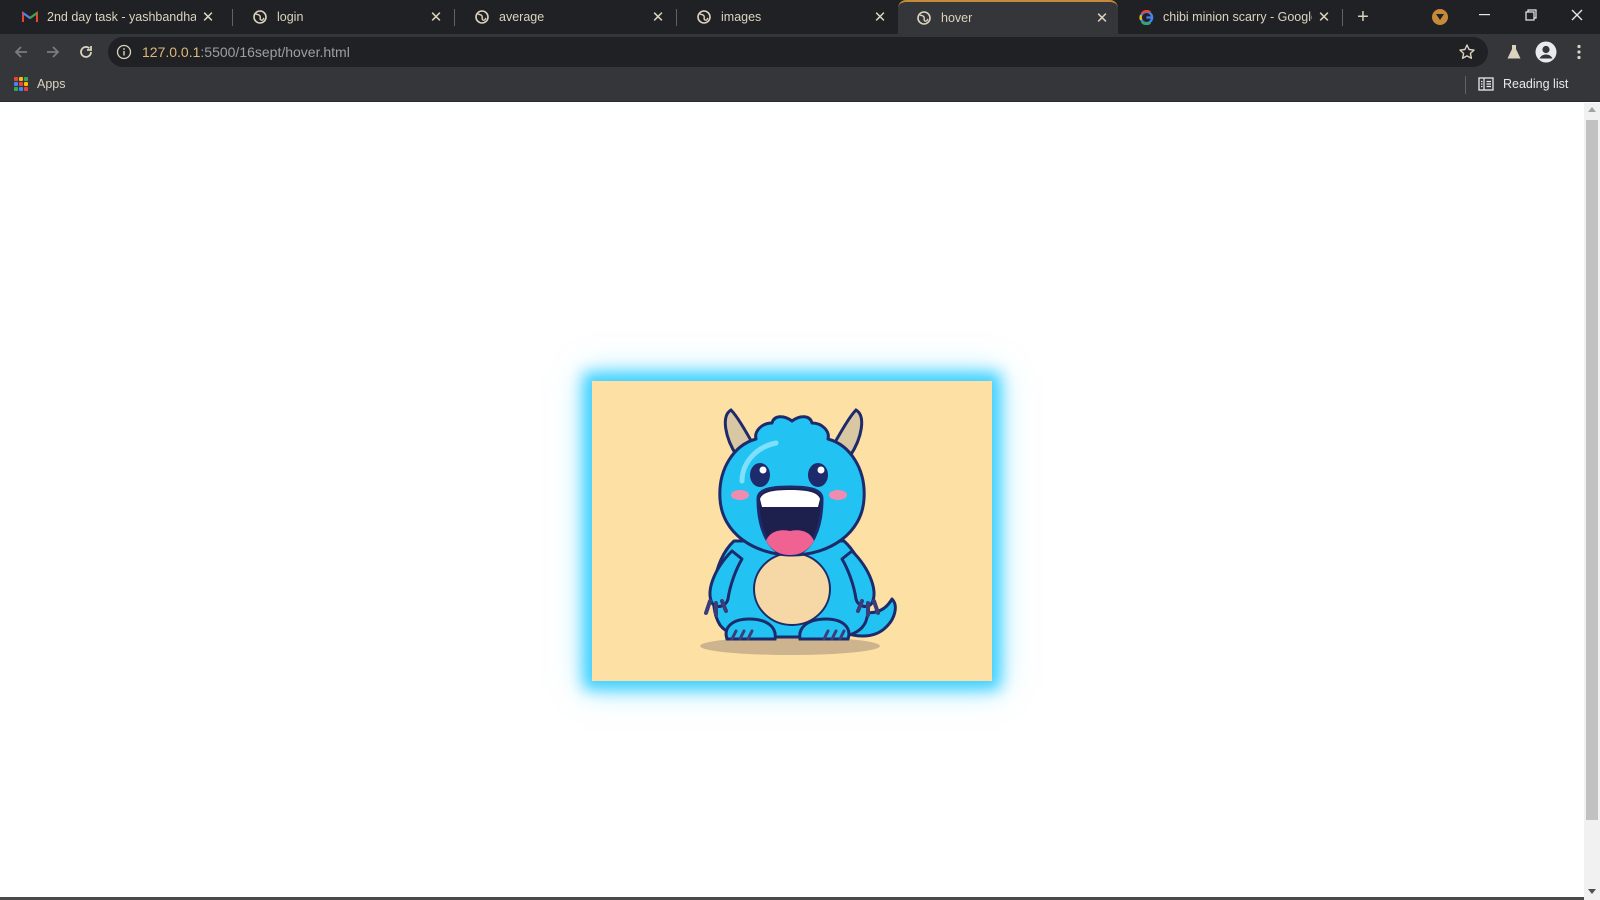 The height and width of the screenshot is (900, 1600). I want to click on reading-list-button: Reading list, so click(1523, 84).